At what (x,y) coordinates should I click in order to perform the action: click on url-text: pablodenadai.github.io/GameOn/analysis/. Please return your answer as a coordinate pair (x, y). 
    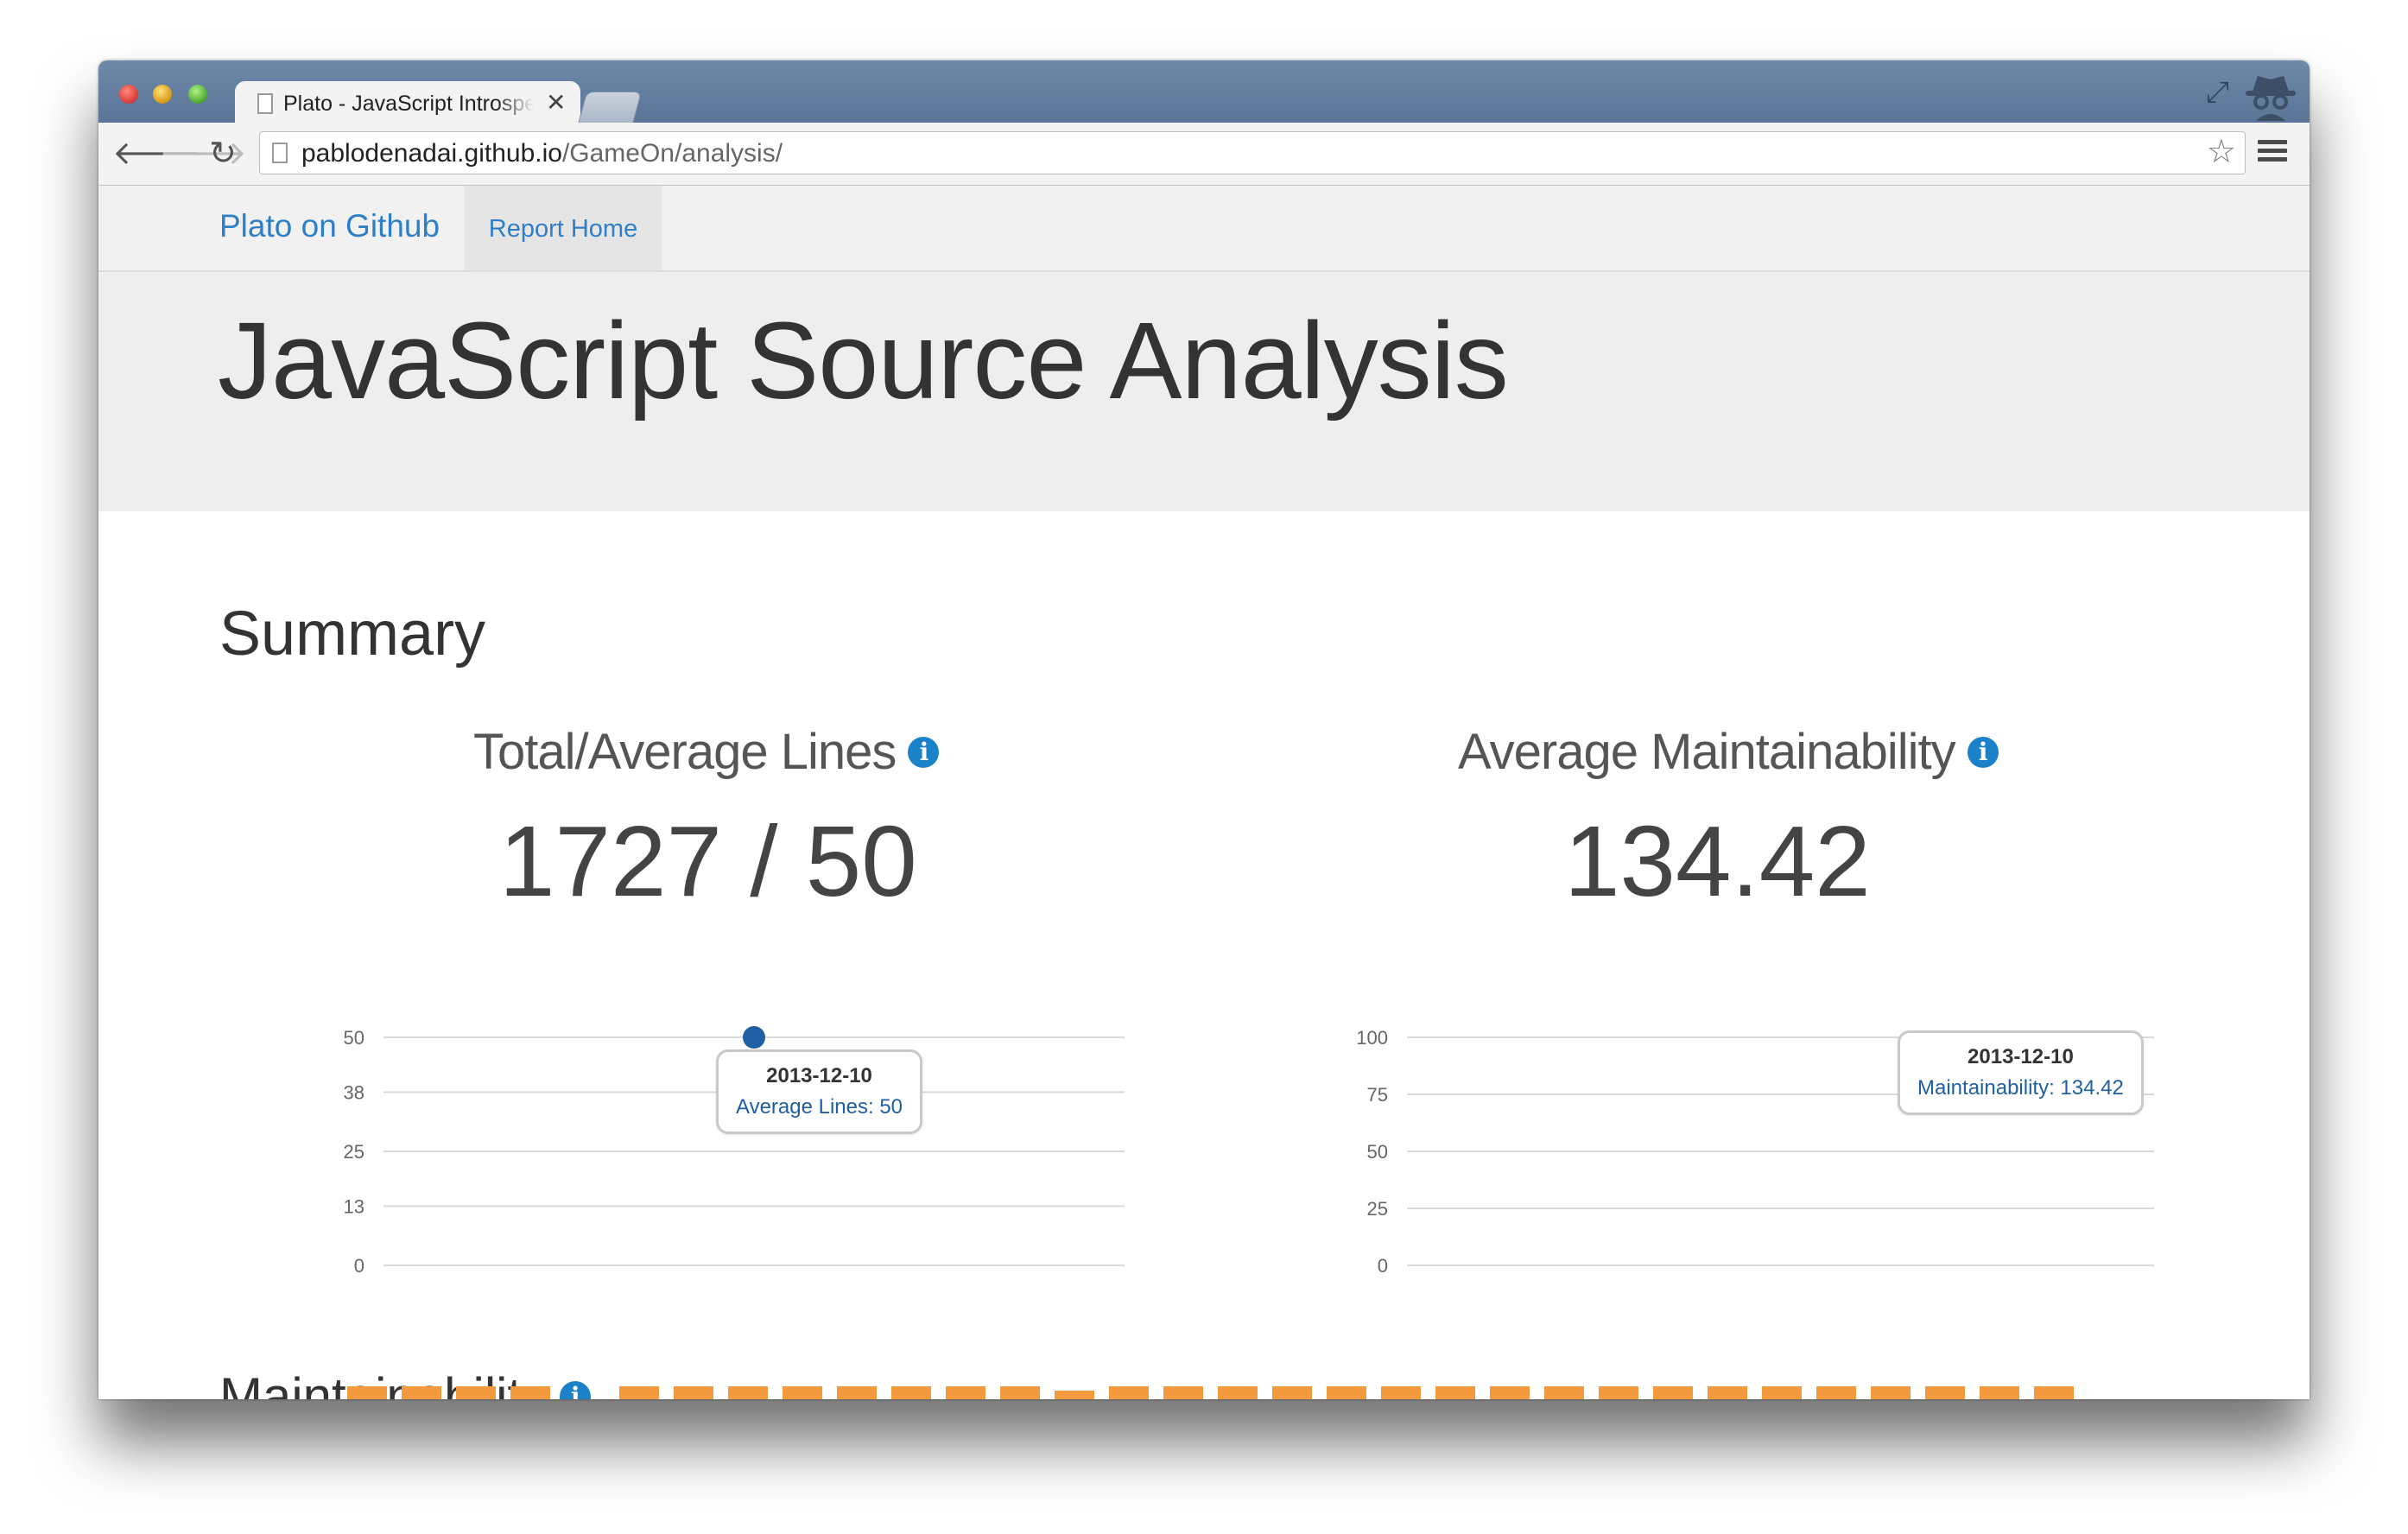
    Looking at the image, I should click on (542, 153).